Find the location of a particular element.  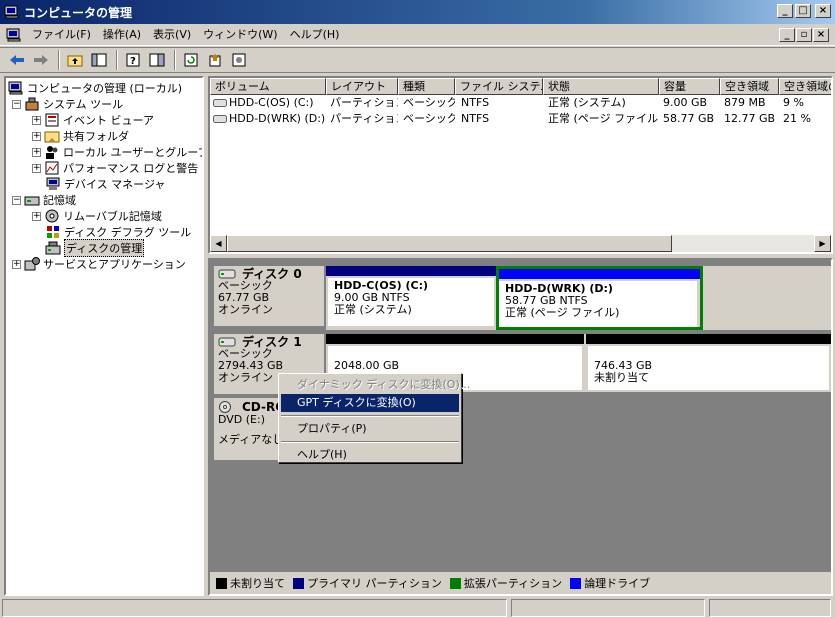

horizontal-scrollbar: ◀ ▶ is located at coordinates (520, 243).